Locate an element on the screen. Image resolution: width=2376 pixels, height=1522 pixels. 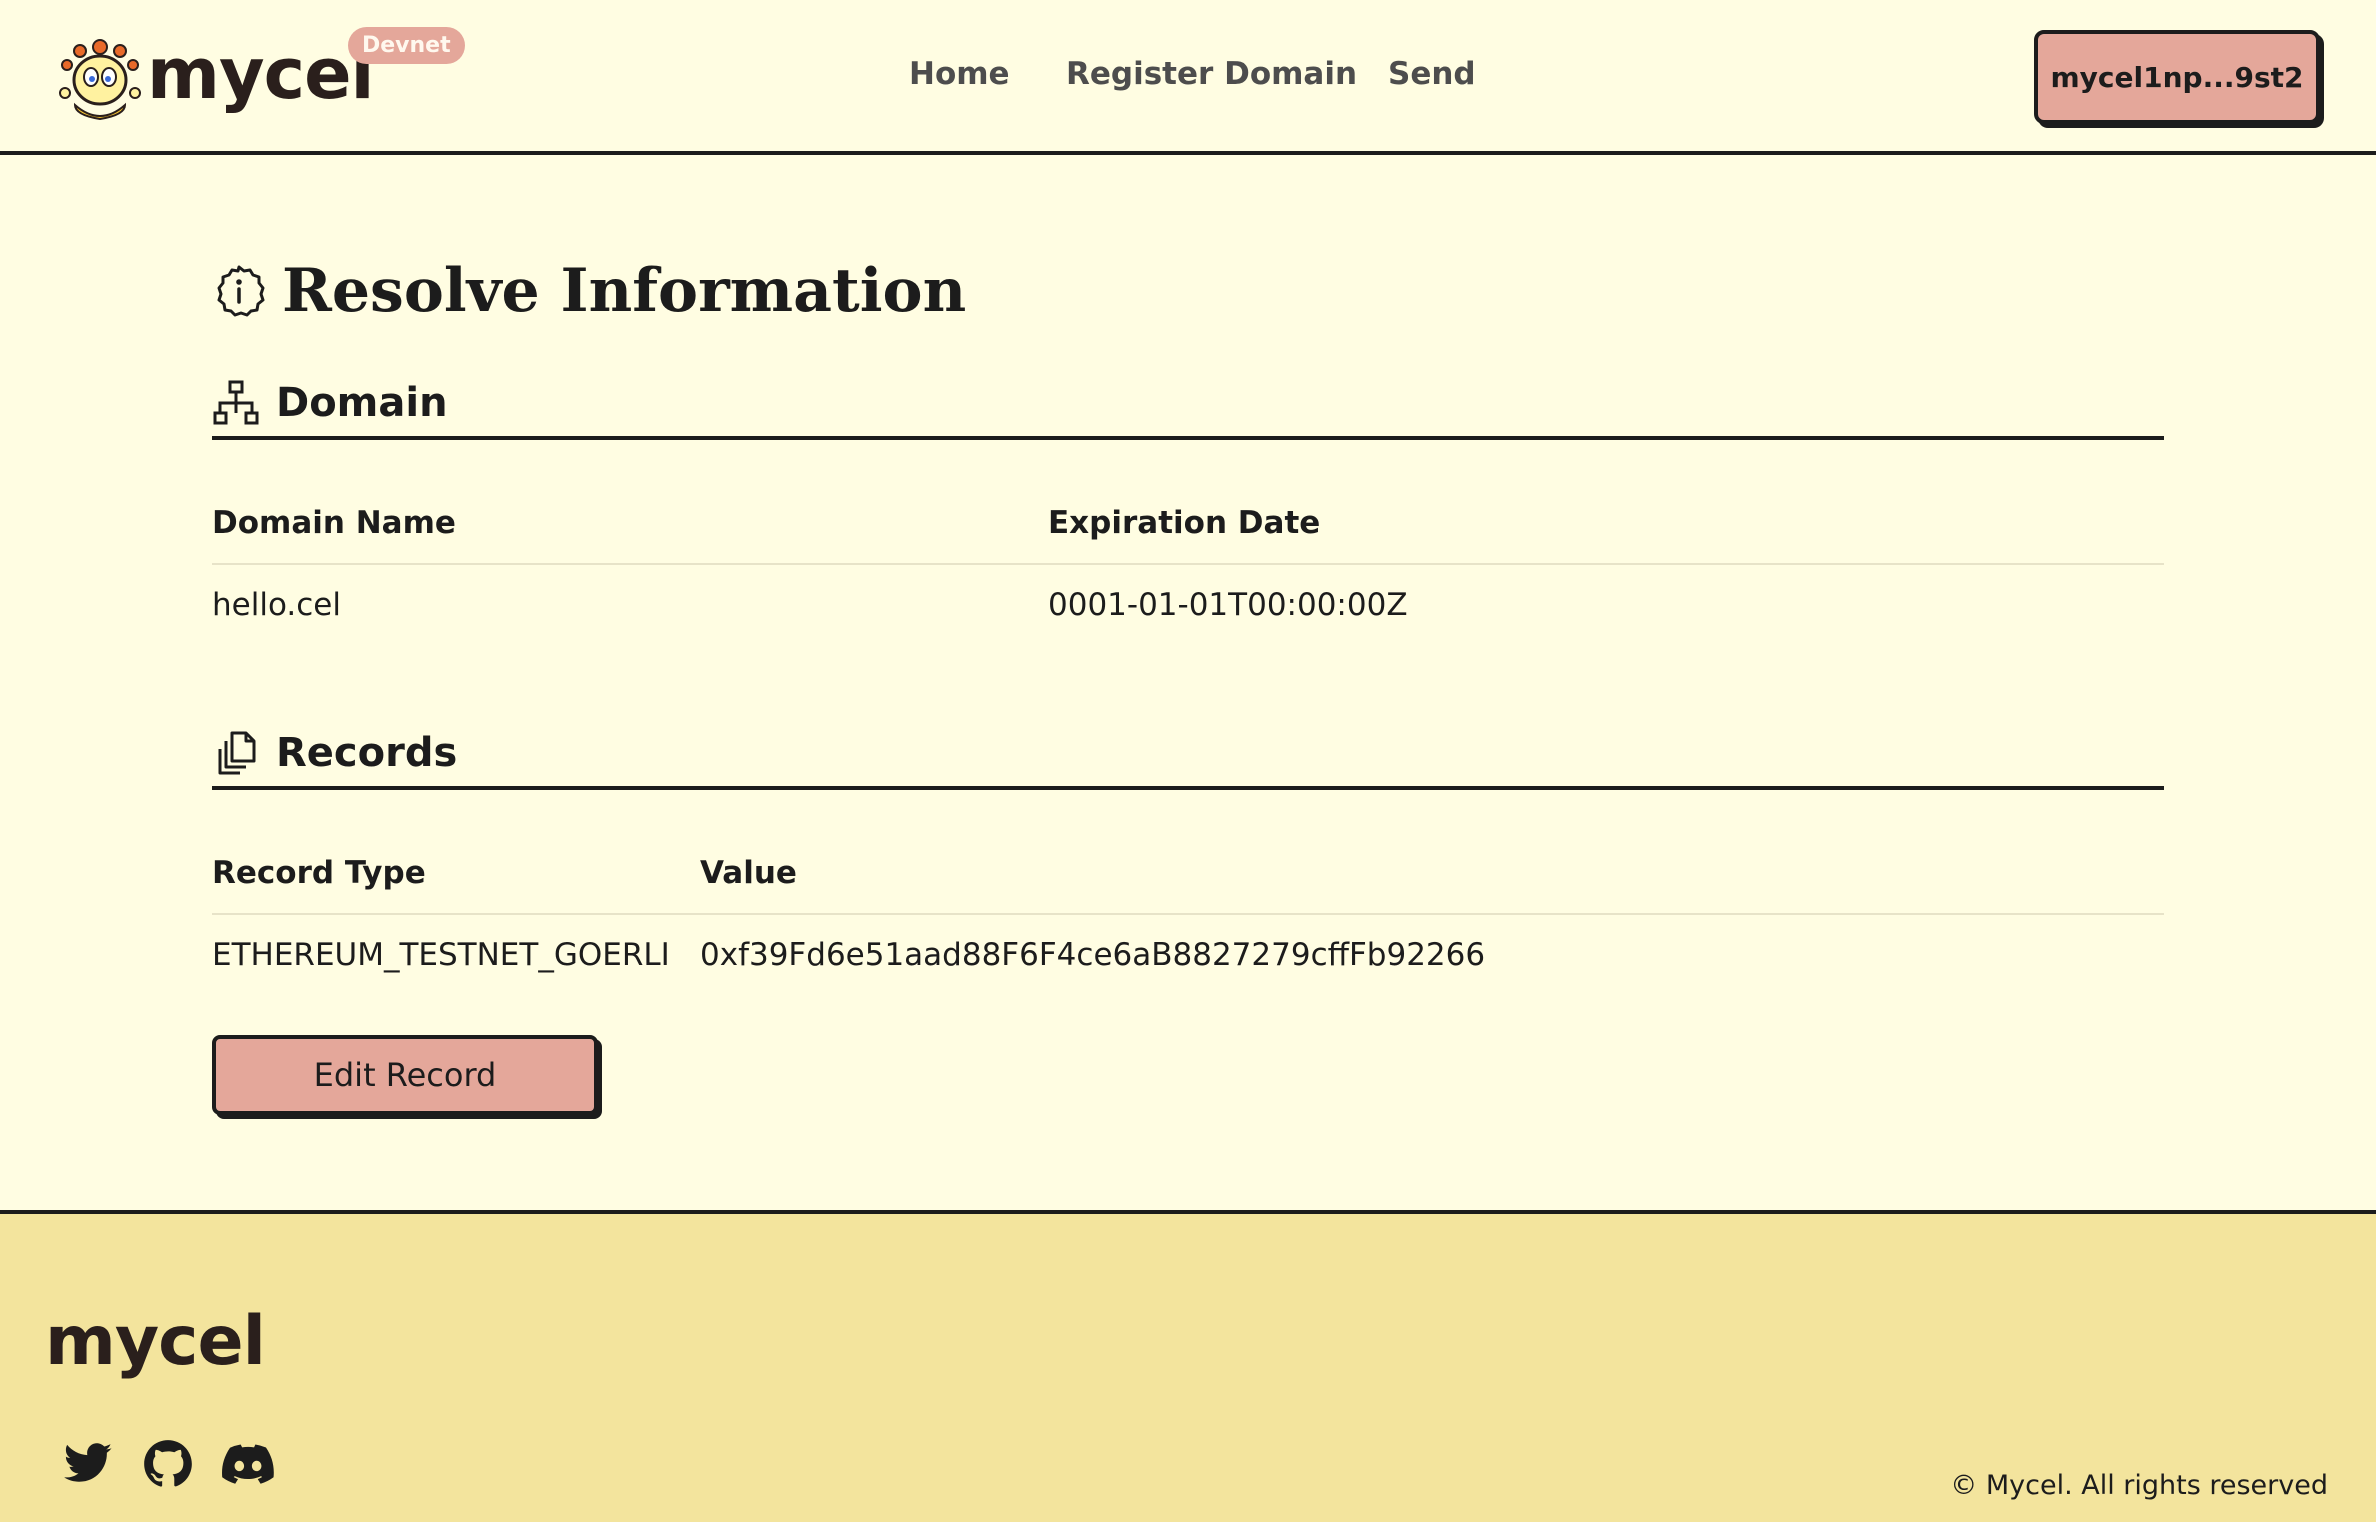
records-section-header: Records is located at coordinates (1188, 755).